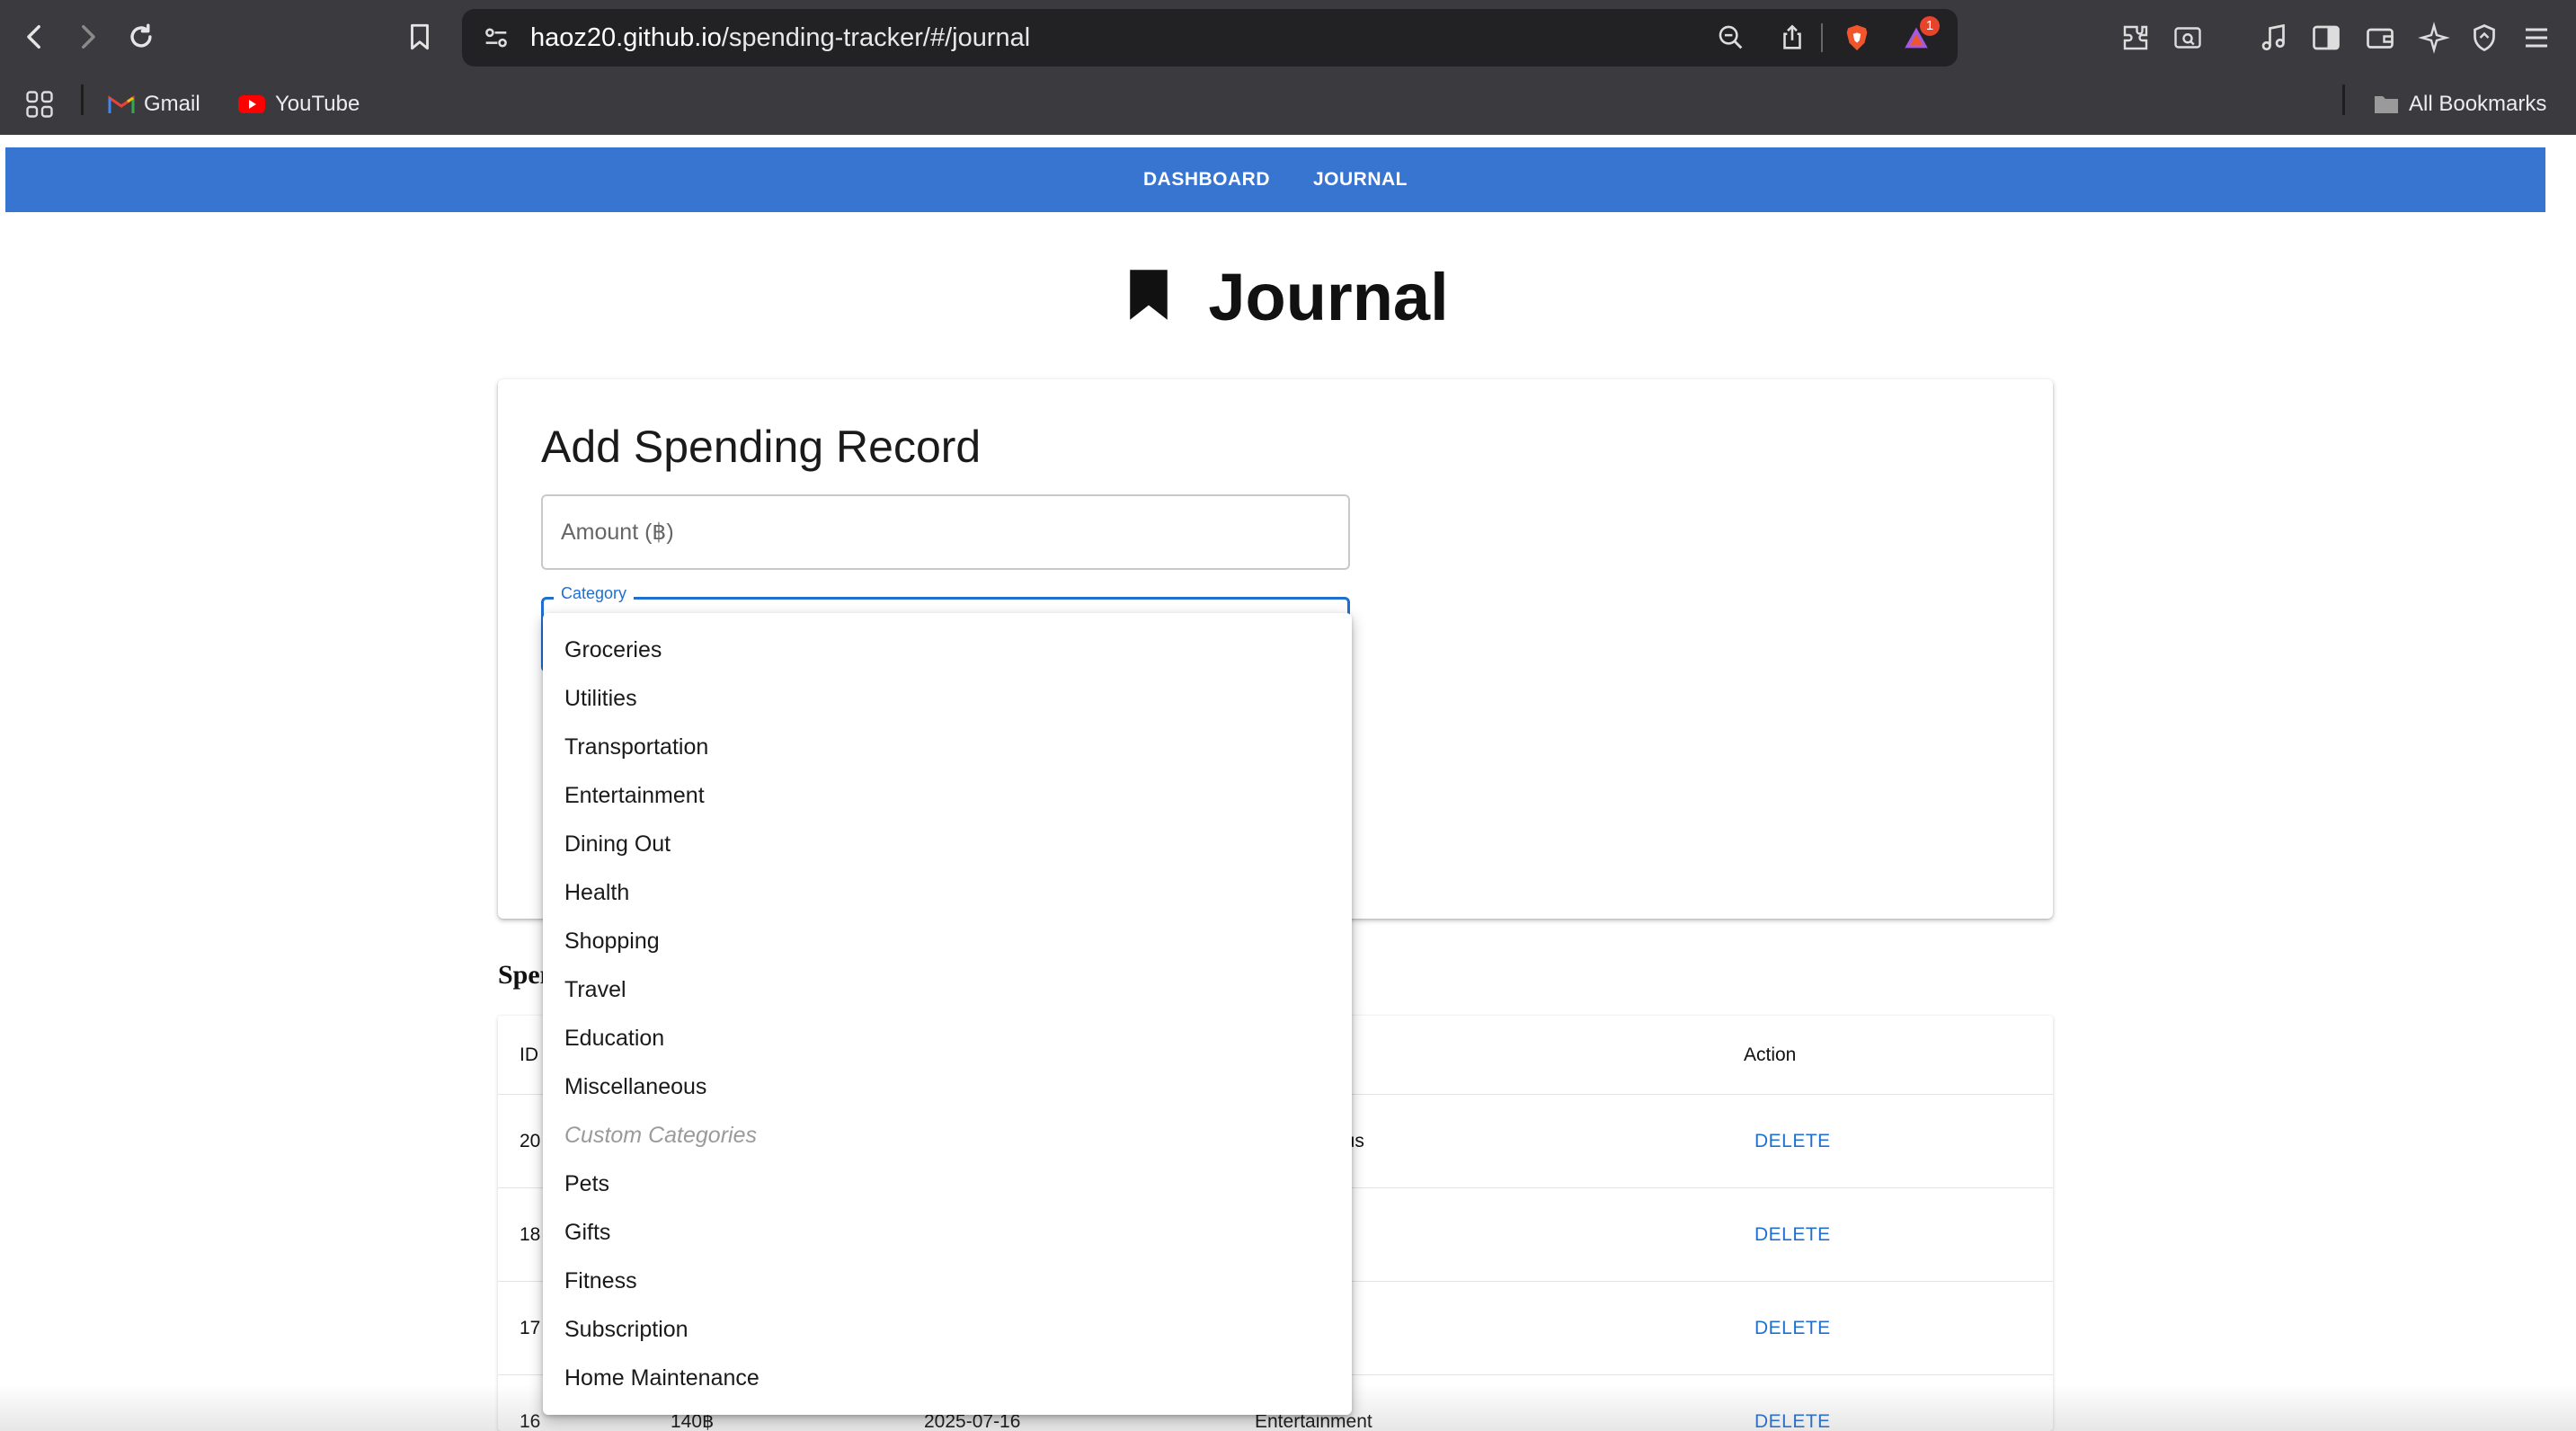 This screenshot has height=1431, width=2576. Describe the element at coordinates (1360, 180) in the screenshot. I see `nav-journal-link: JOURNAL` at that location.